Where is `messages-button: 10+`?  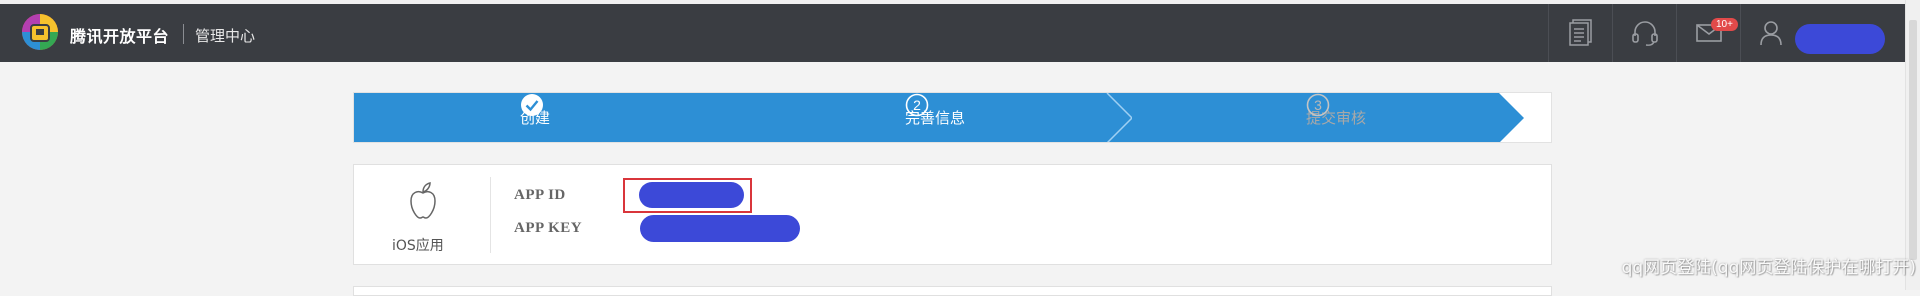 messages-button: 10+ is located at coordinates (1708, 33).